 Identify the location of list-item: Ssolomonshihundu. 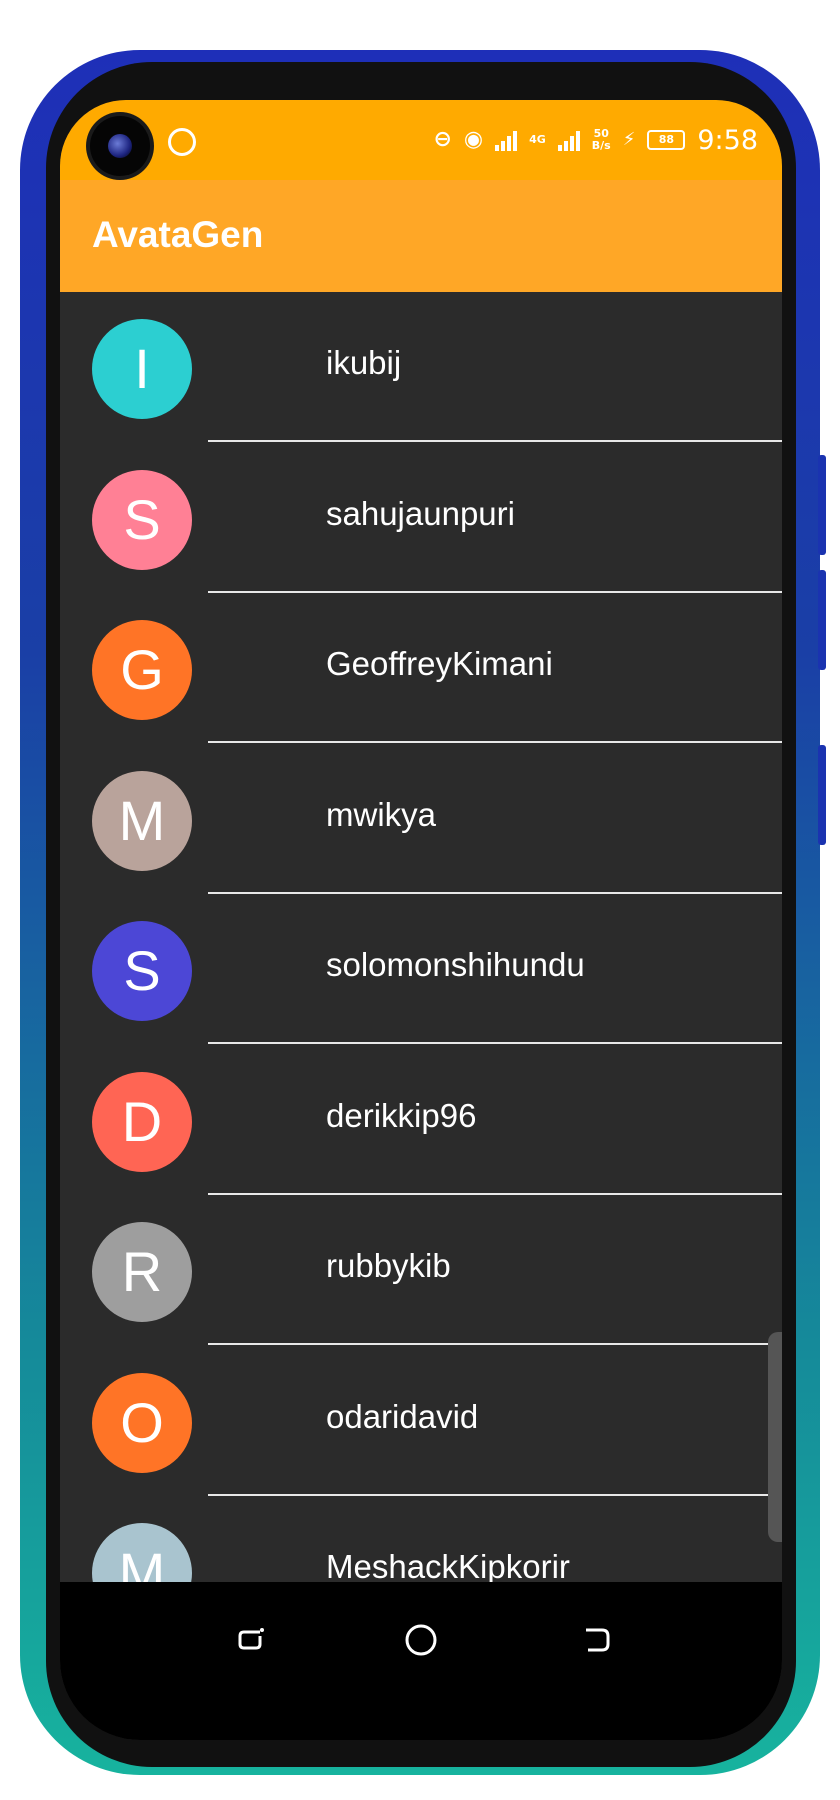
(421, 969).